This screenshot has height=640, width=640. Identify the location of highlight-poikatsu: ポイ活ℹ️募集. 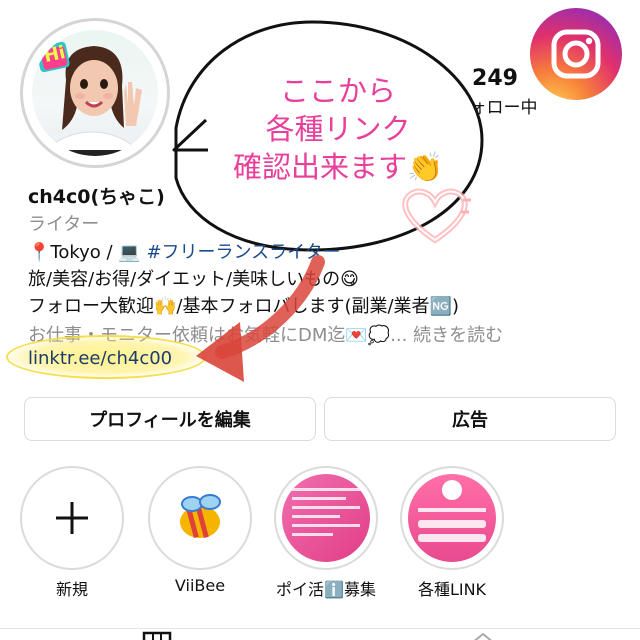
(326, 533).